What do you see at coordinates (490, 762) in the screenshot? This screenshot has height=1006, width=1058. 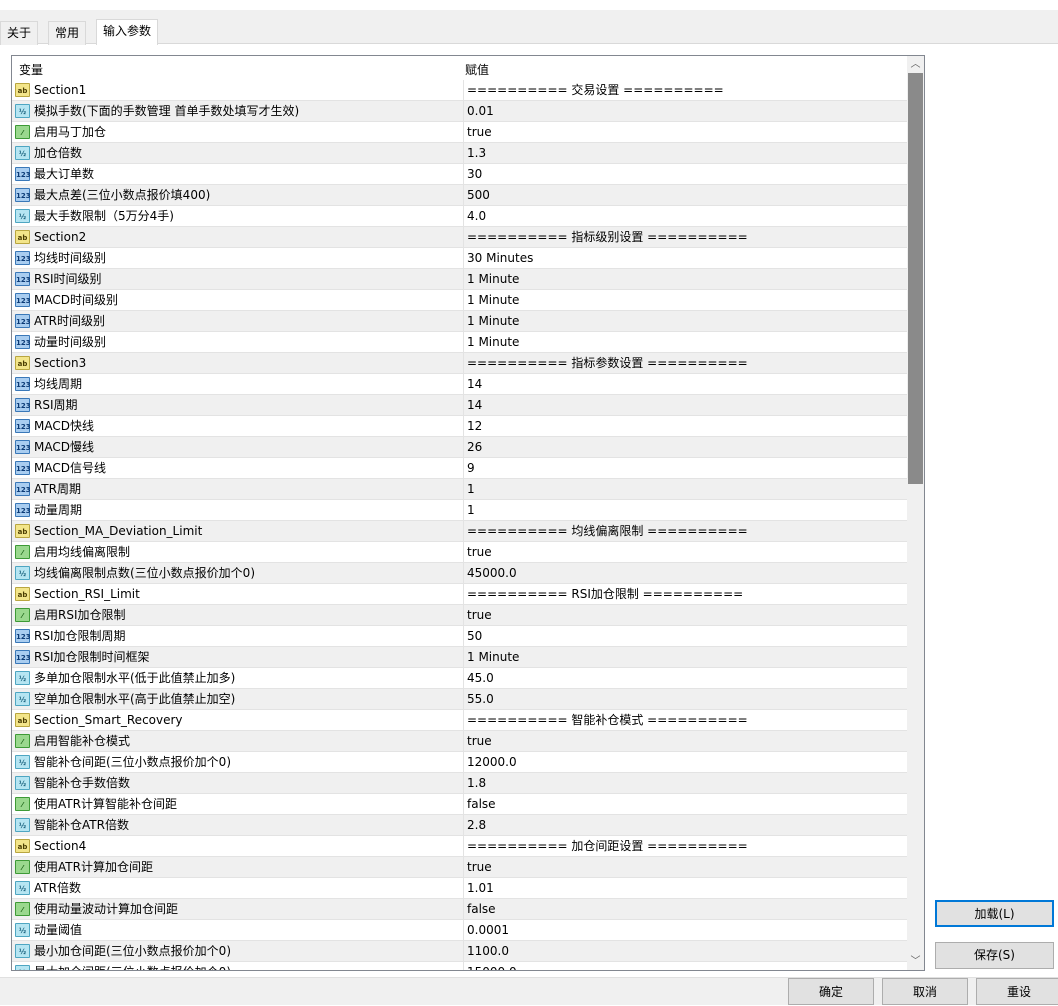 I see `parameter-value: 12000.0` at bounding box center [490, 762].